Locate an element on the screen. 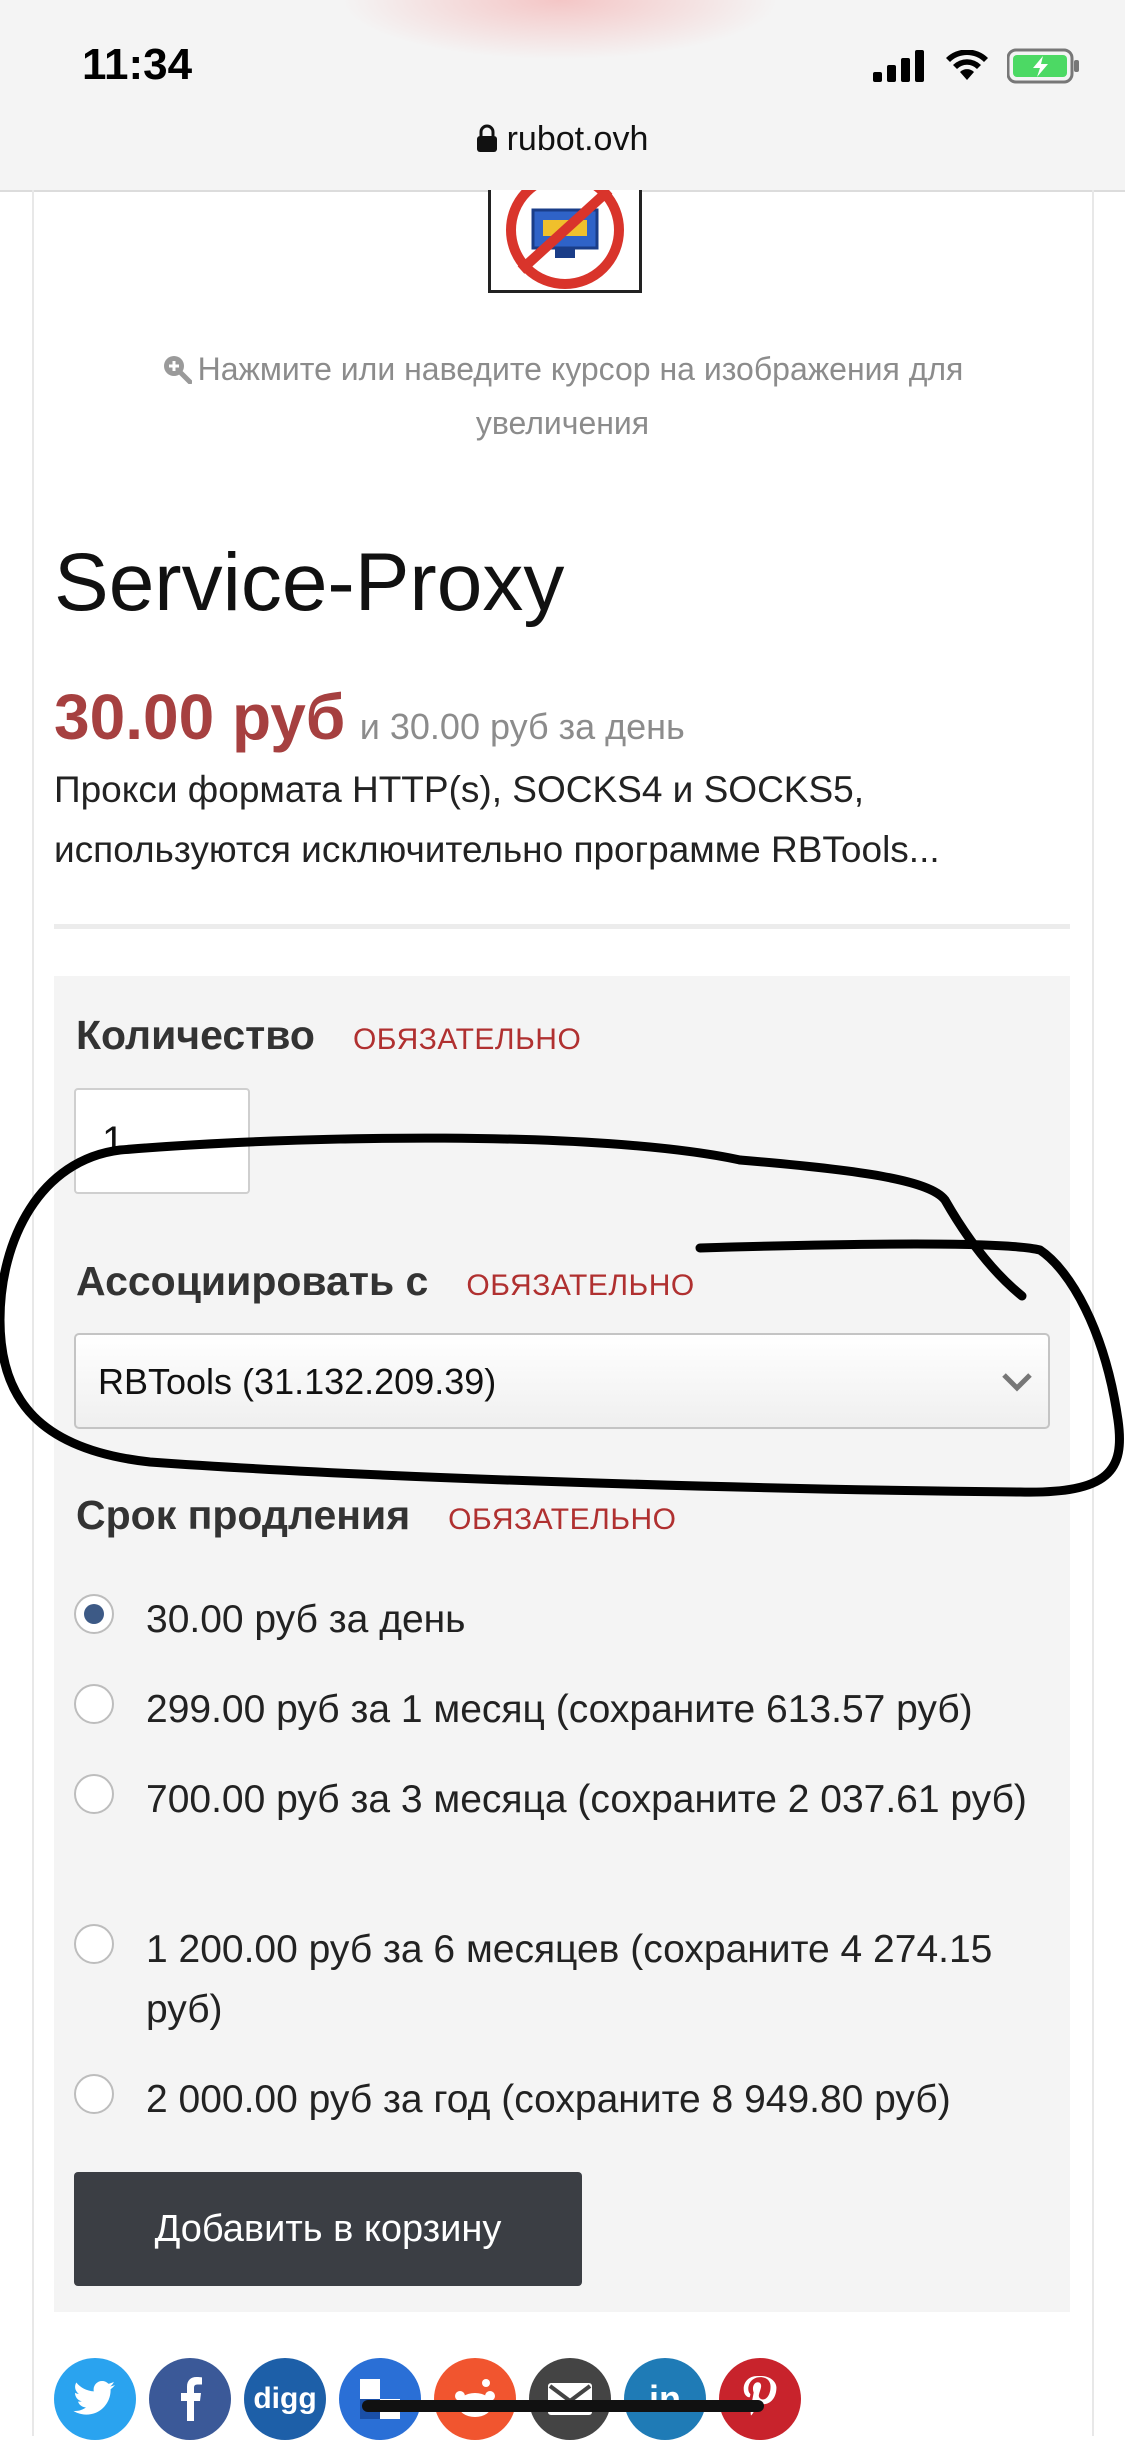 This screenshot has height=2440, width=1125. add-to-cart-button: Добавить в корзину is located at coordinates (328, 2229).